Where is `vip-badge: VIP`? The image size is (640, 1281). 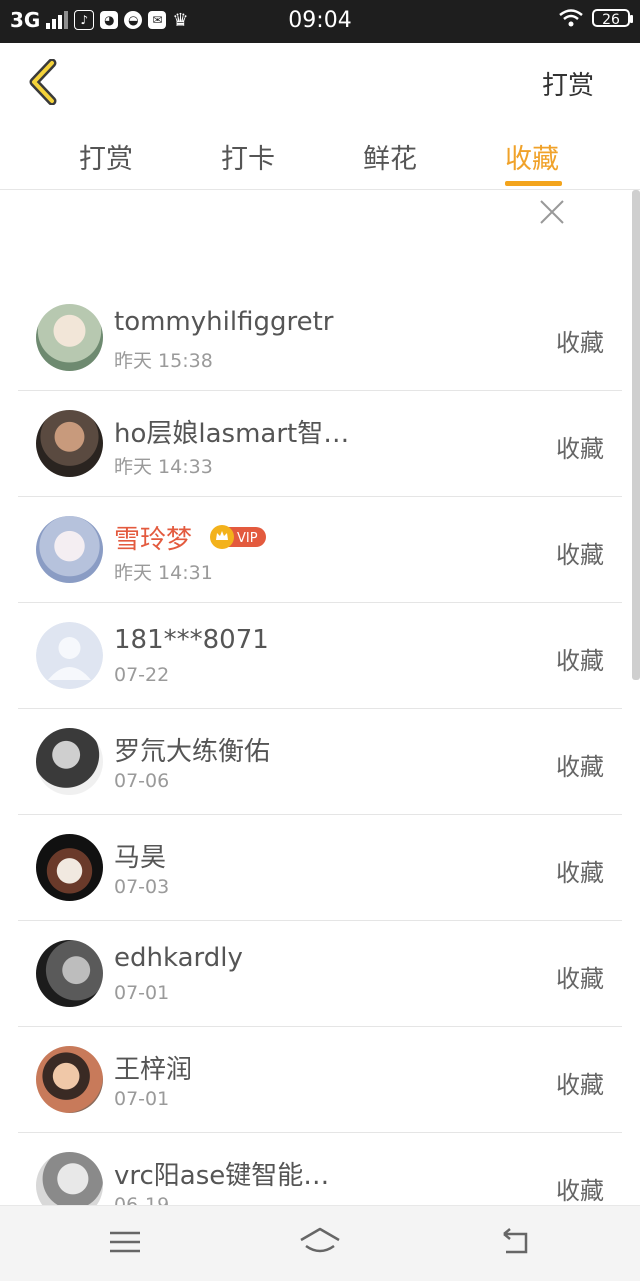
vip-badge: VIP is located at coordinates (238, 537).